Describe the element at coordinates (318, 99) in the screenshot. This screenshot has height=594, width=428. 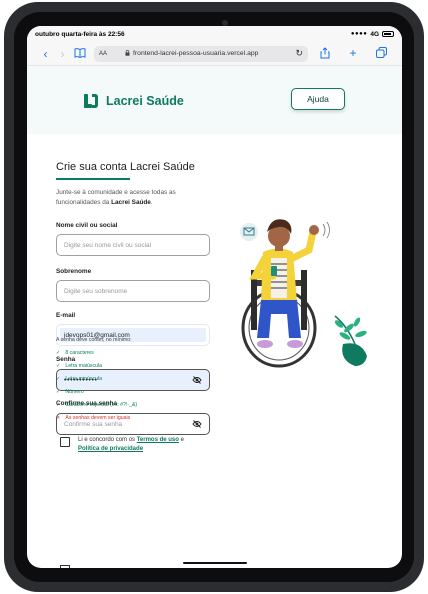
I see `help-button: Ajuda` at that location.